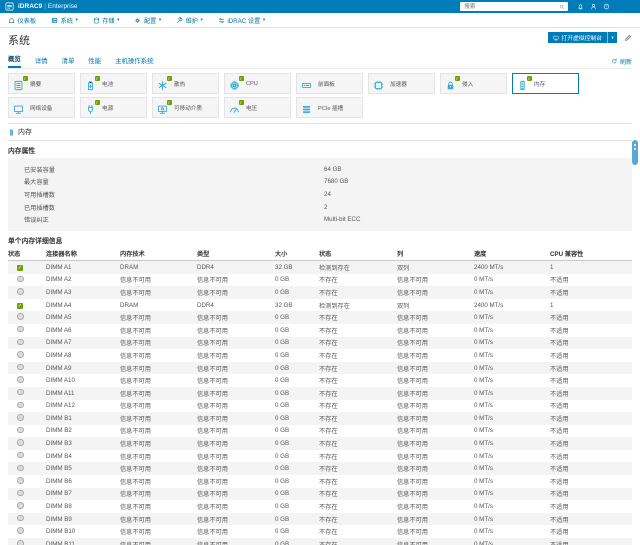 The image size is (640, 545). Describe the element at coordinates (320, 431) in the screenshot. I see `table-row: DIMM B2 信息不可用 信息不可用 0 GB 不存在 信息不可用 0 MT/s 不适用` at that location.